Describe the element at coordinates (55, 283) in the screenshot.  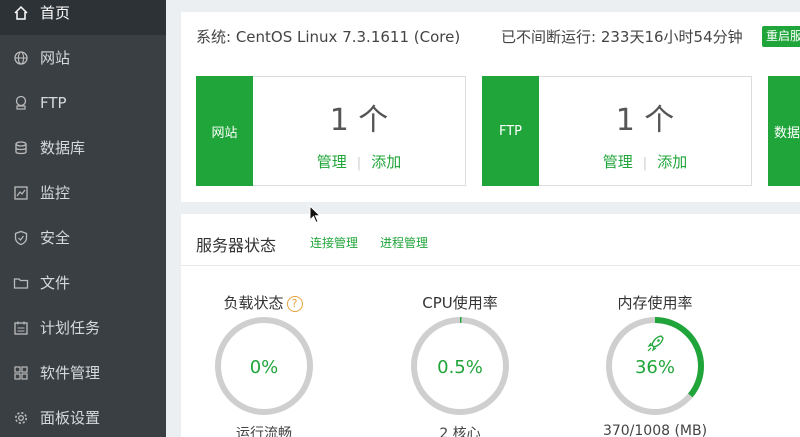
I see `sidebar-item-label: 文件` at that location.